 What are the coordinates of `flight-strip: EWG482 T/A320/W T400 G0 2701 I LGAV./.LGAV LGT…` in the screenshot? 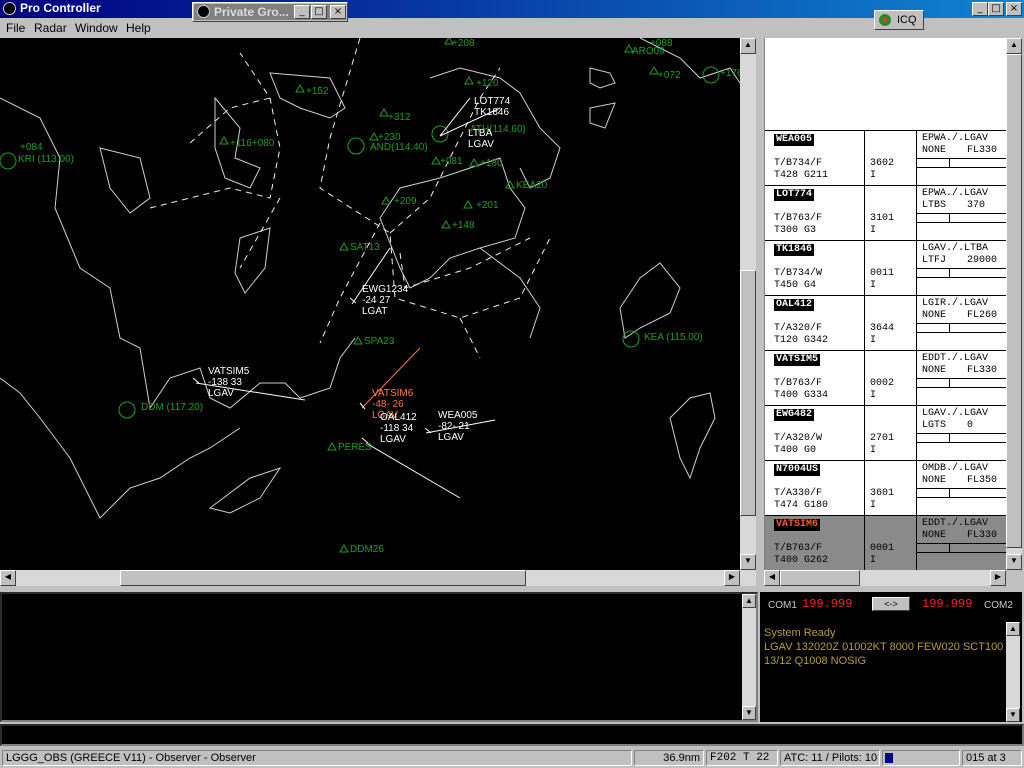 It's located at (886, 432).